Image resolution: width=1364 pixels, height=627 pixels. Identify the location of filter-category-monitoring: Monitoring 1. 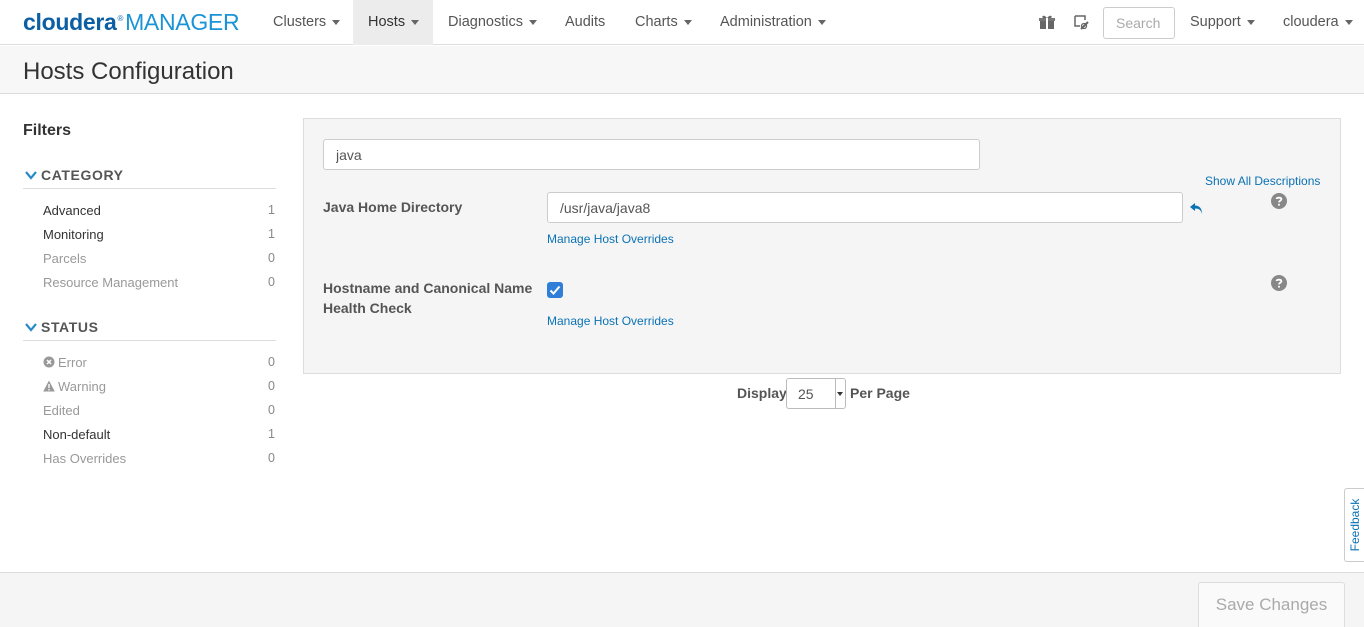
(159, 236).